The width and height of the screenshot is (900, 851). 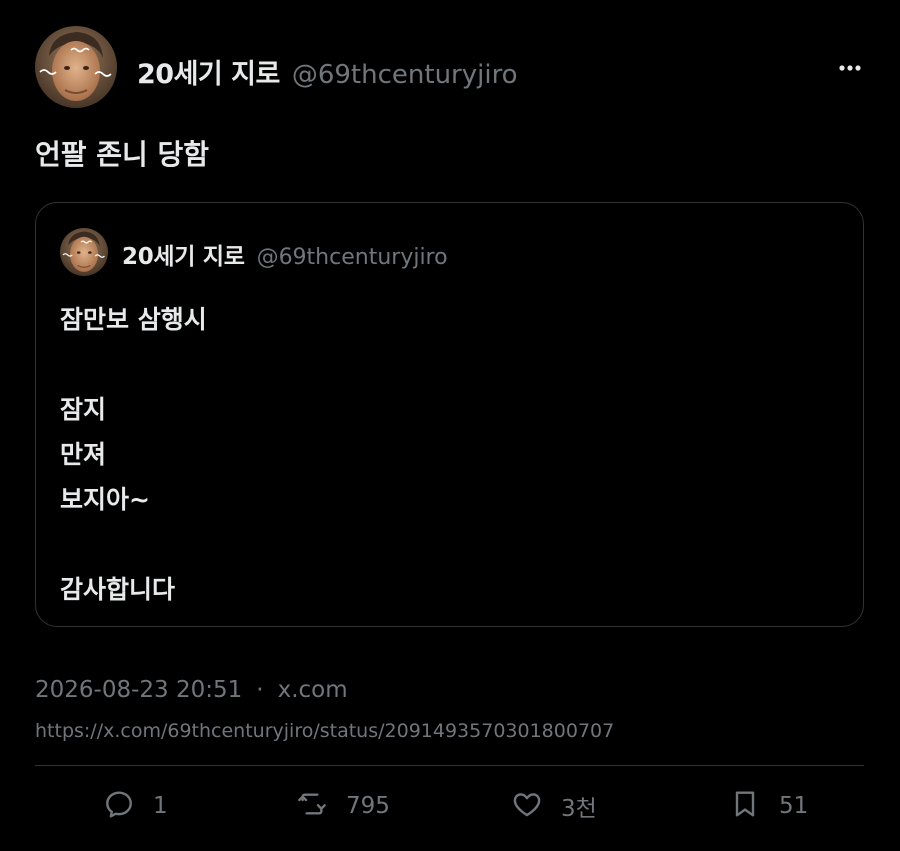 What do you see at coordinates (76, 67) in the screenshot?
I see `author-avatar` at bounding box center [76, 67].